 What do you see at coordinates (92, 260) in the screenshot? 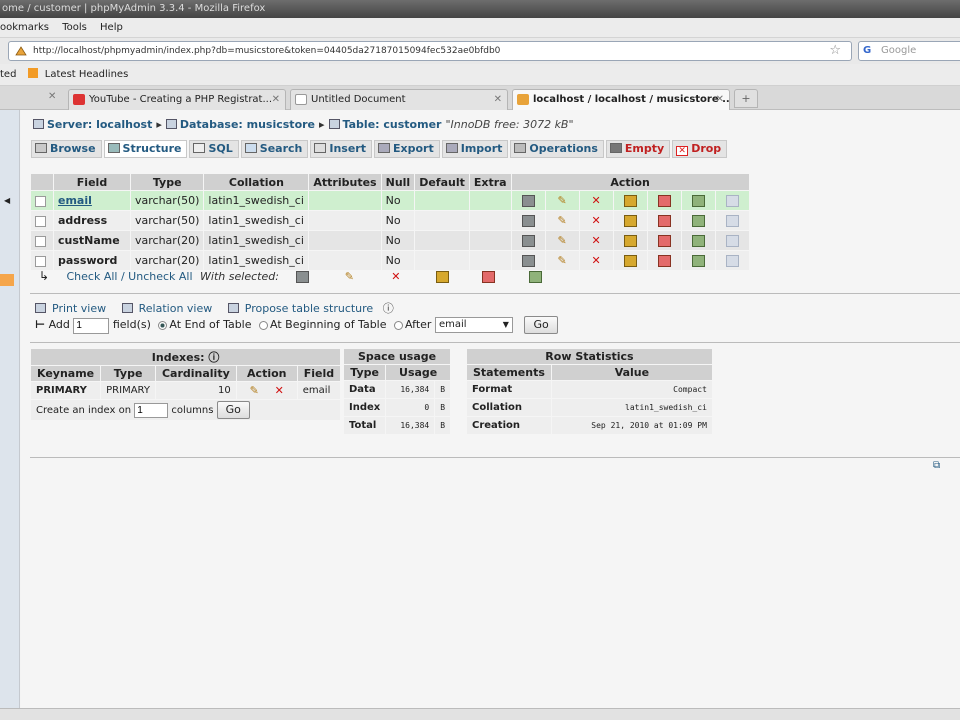
I see `field-name: password` at bounding box center [92, 260].